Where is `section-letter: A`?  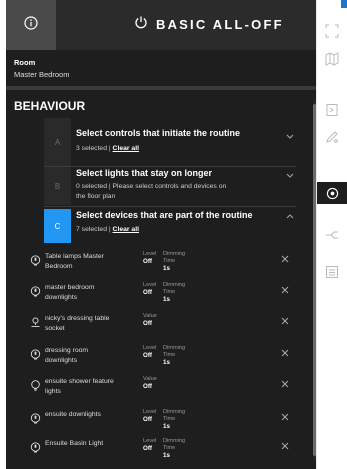 section-letter: A is located at coordinates (57, 142).